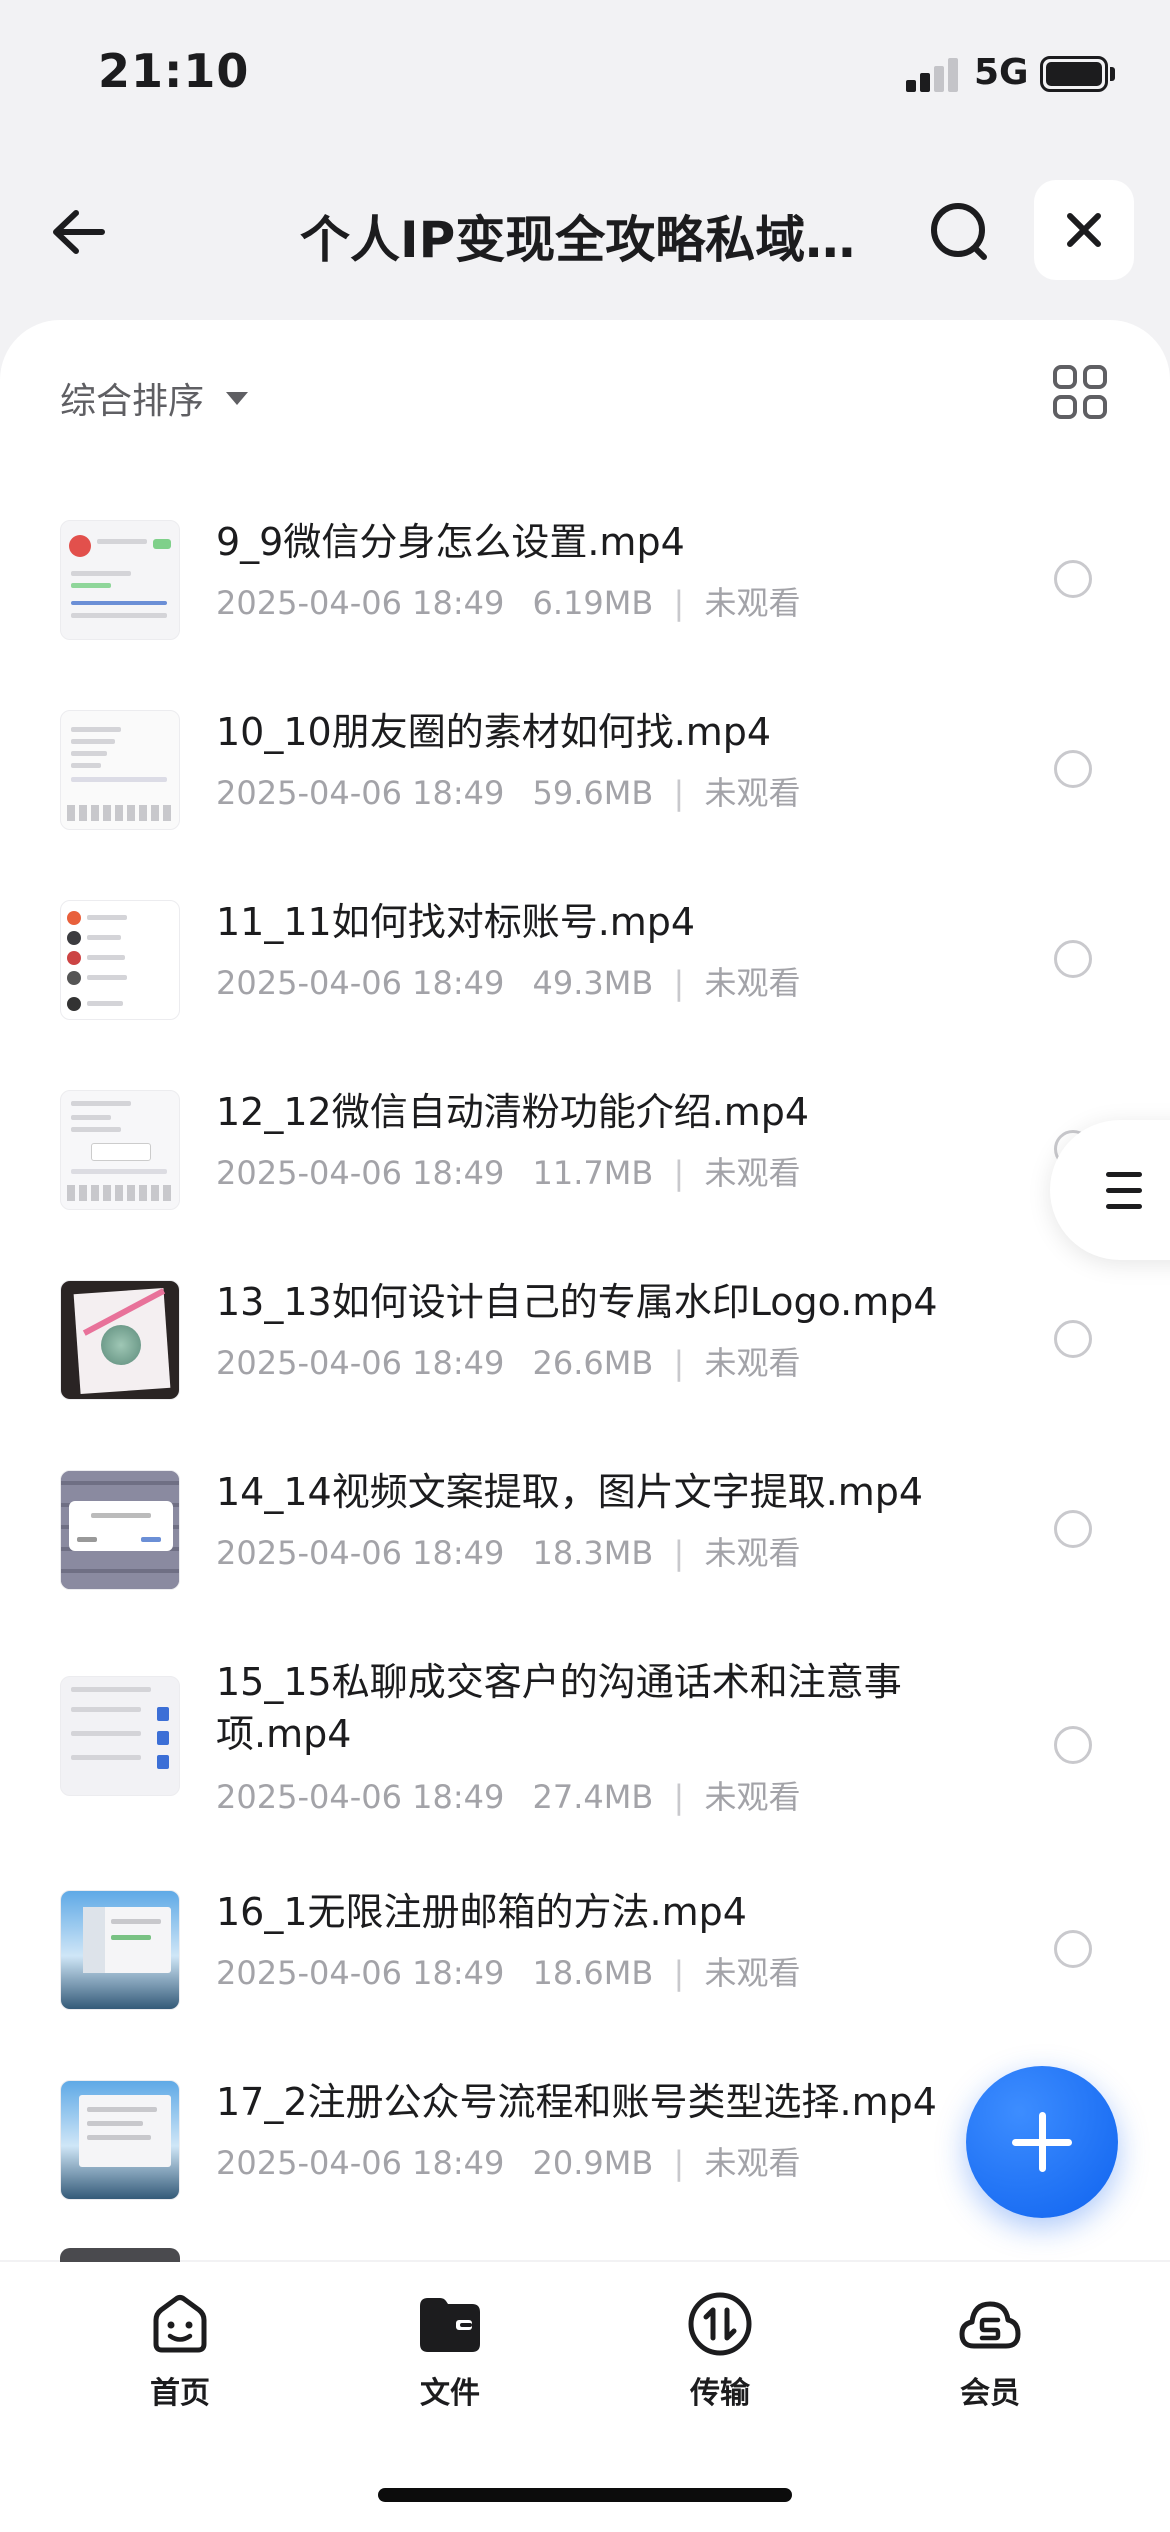 The height and width of the screenshot is (2532, 1170). Describe the element at coordinates (180, 2355) in the screenshot. I see `nav-item-home: 首页` at that location.